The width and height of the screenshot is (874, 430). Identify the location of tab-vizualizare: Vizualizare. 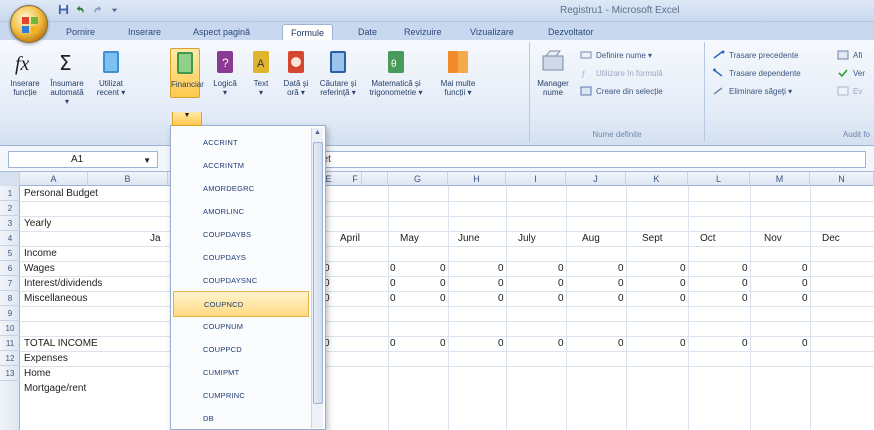
(492, 32).